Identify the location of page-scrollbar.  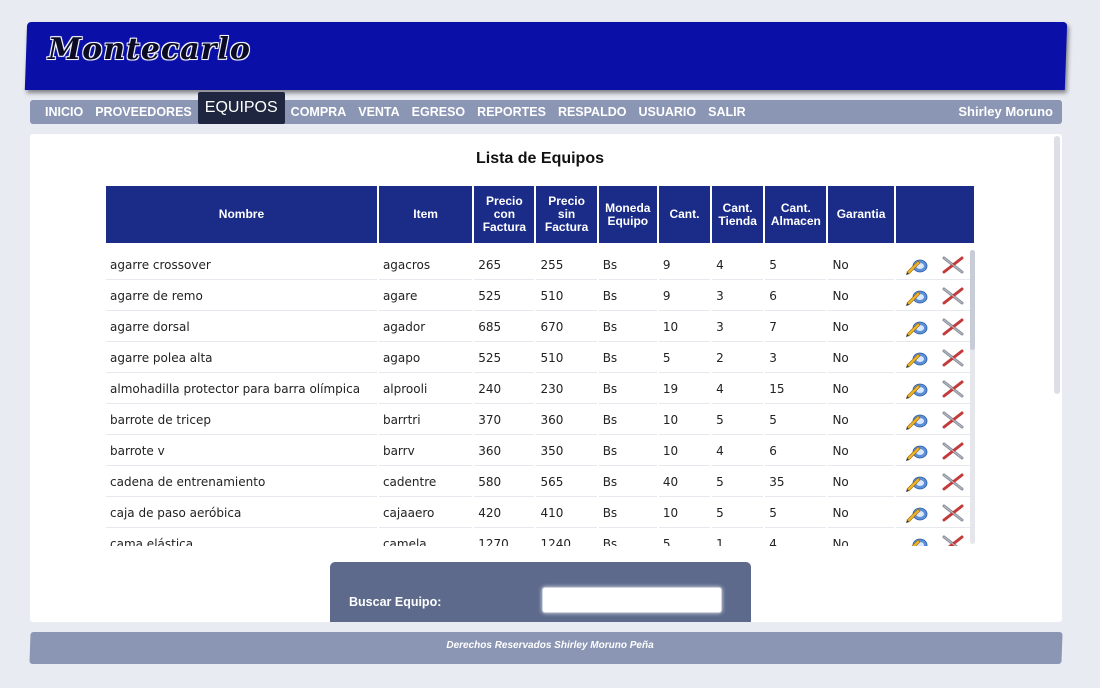
(1057, 265).